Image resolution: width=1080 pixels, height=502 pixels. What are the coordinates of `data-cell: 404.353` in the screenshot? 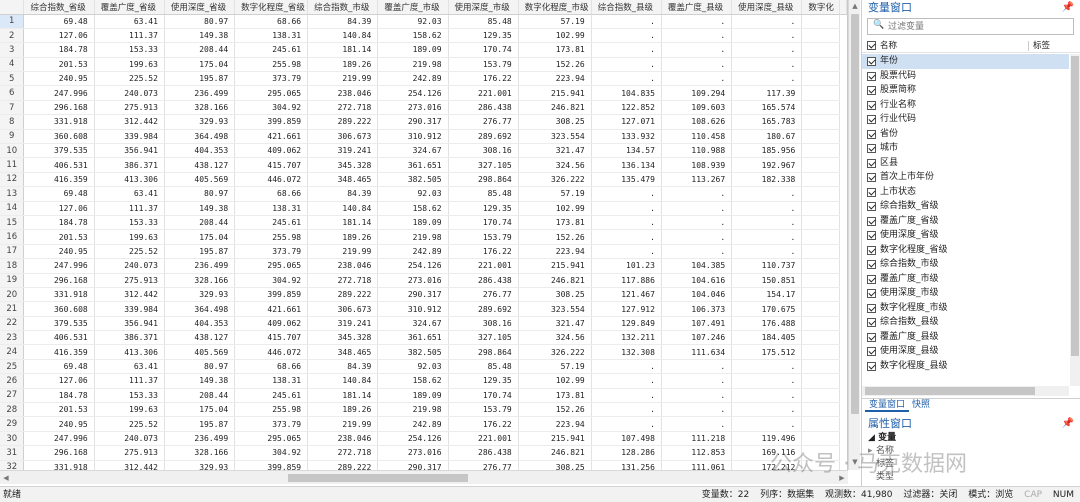 It's located at (200, 324).